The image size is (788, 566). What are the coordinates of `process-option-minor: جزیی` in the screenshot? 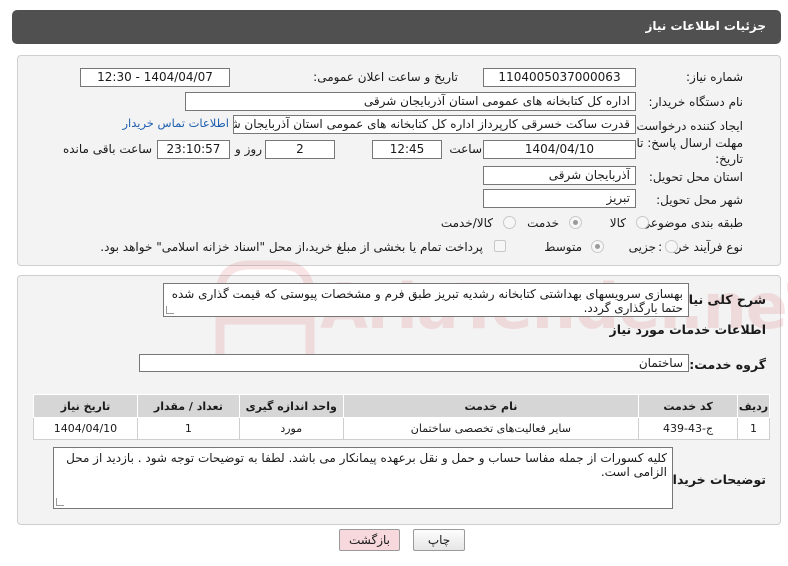 It's located at (642, 247).